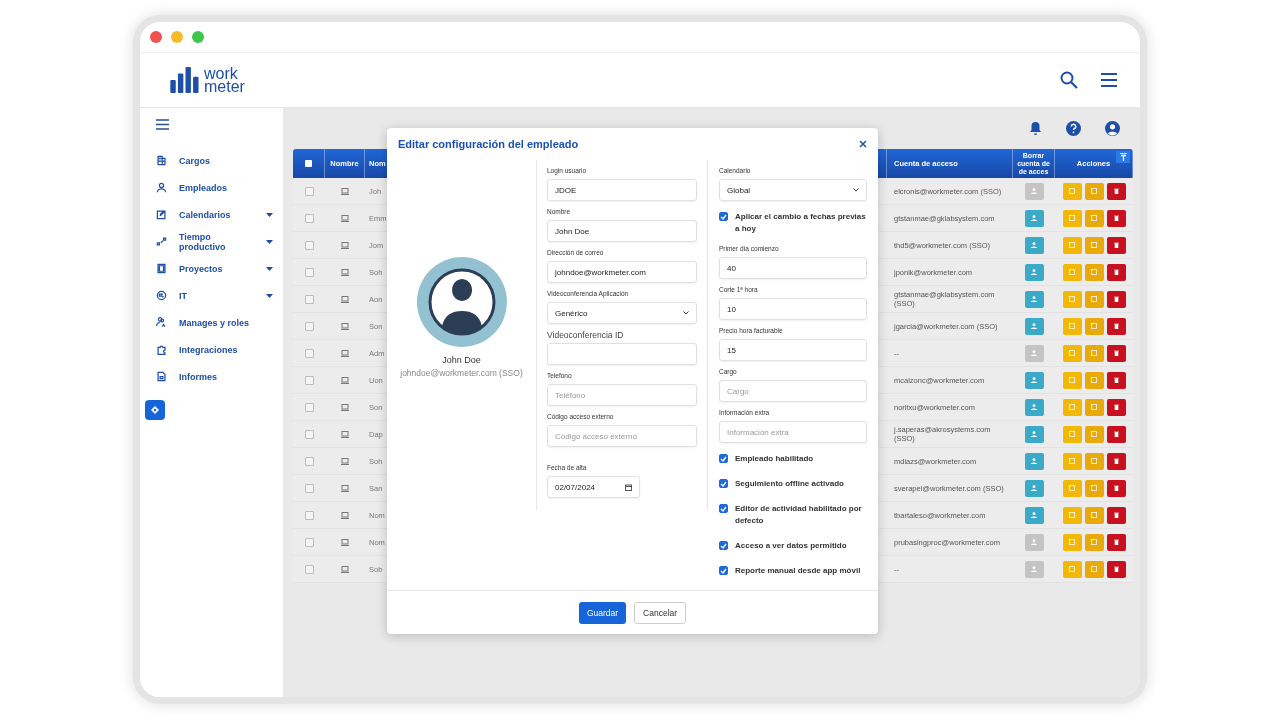 The image size is (1280, 720). What do you see at coordinates (198, 37) in the screenshot?
I see `maximize-icon` at bounding box center [198, 37].